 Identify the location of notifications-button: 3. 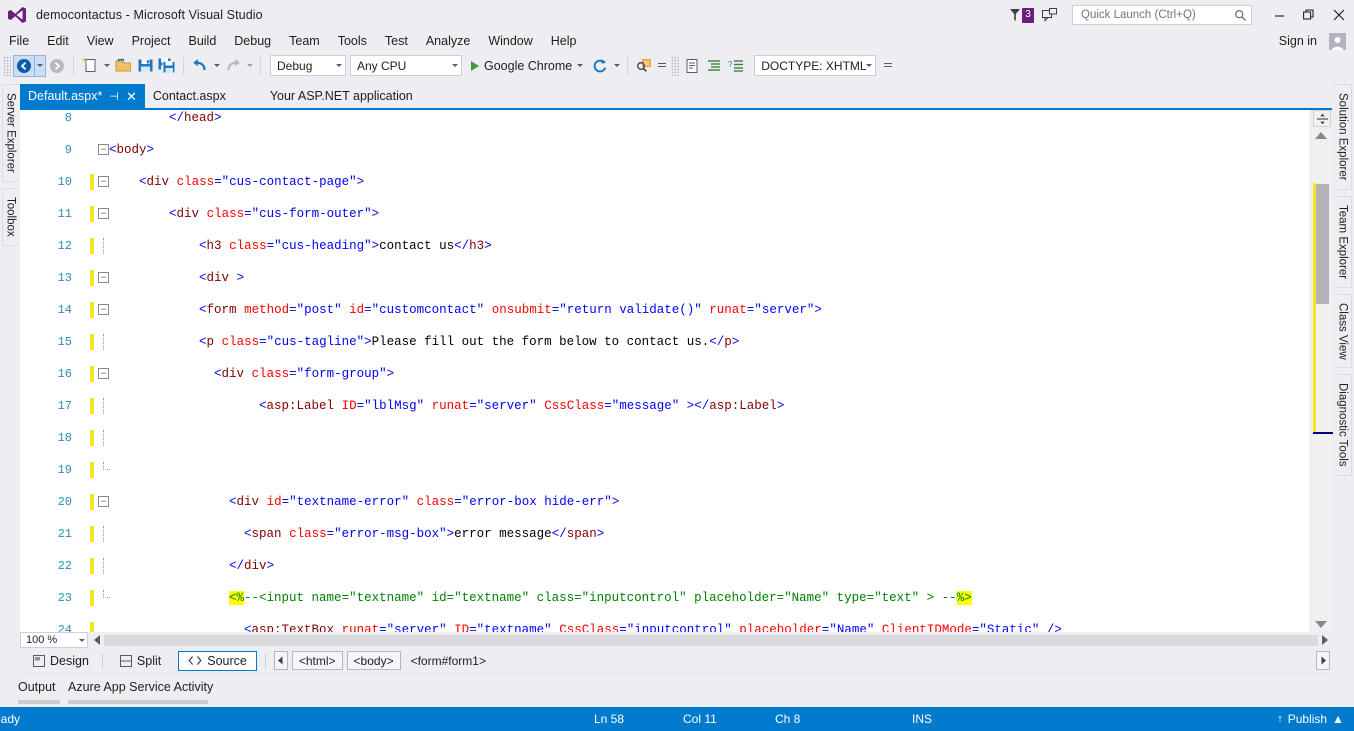
(1021, 15).